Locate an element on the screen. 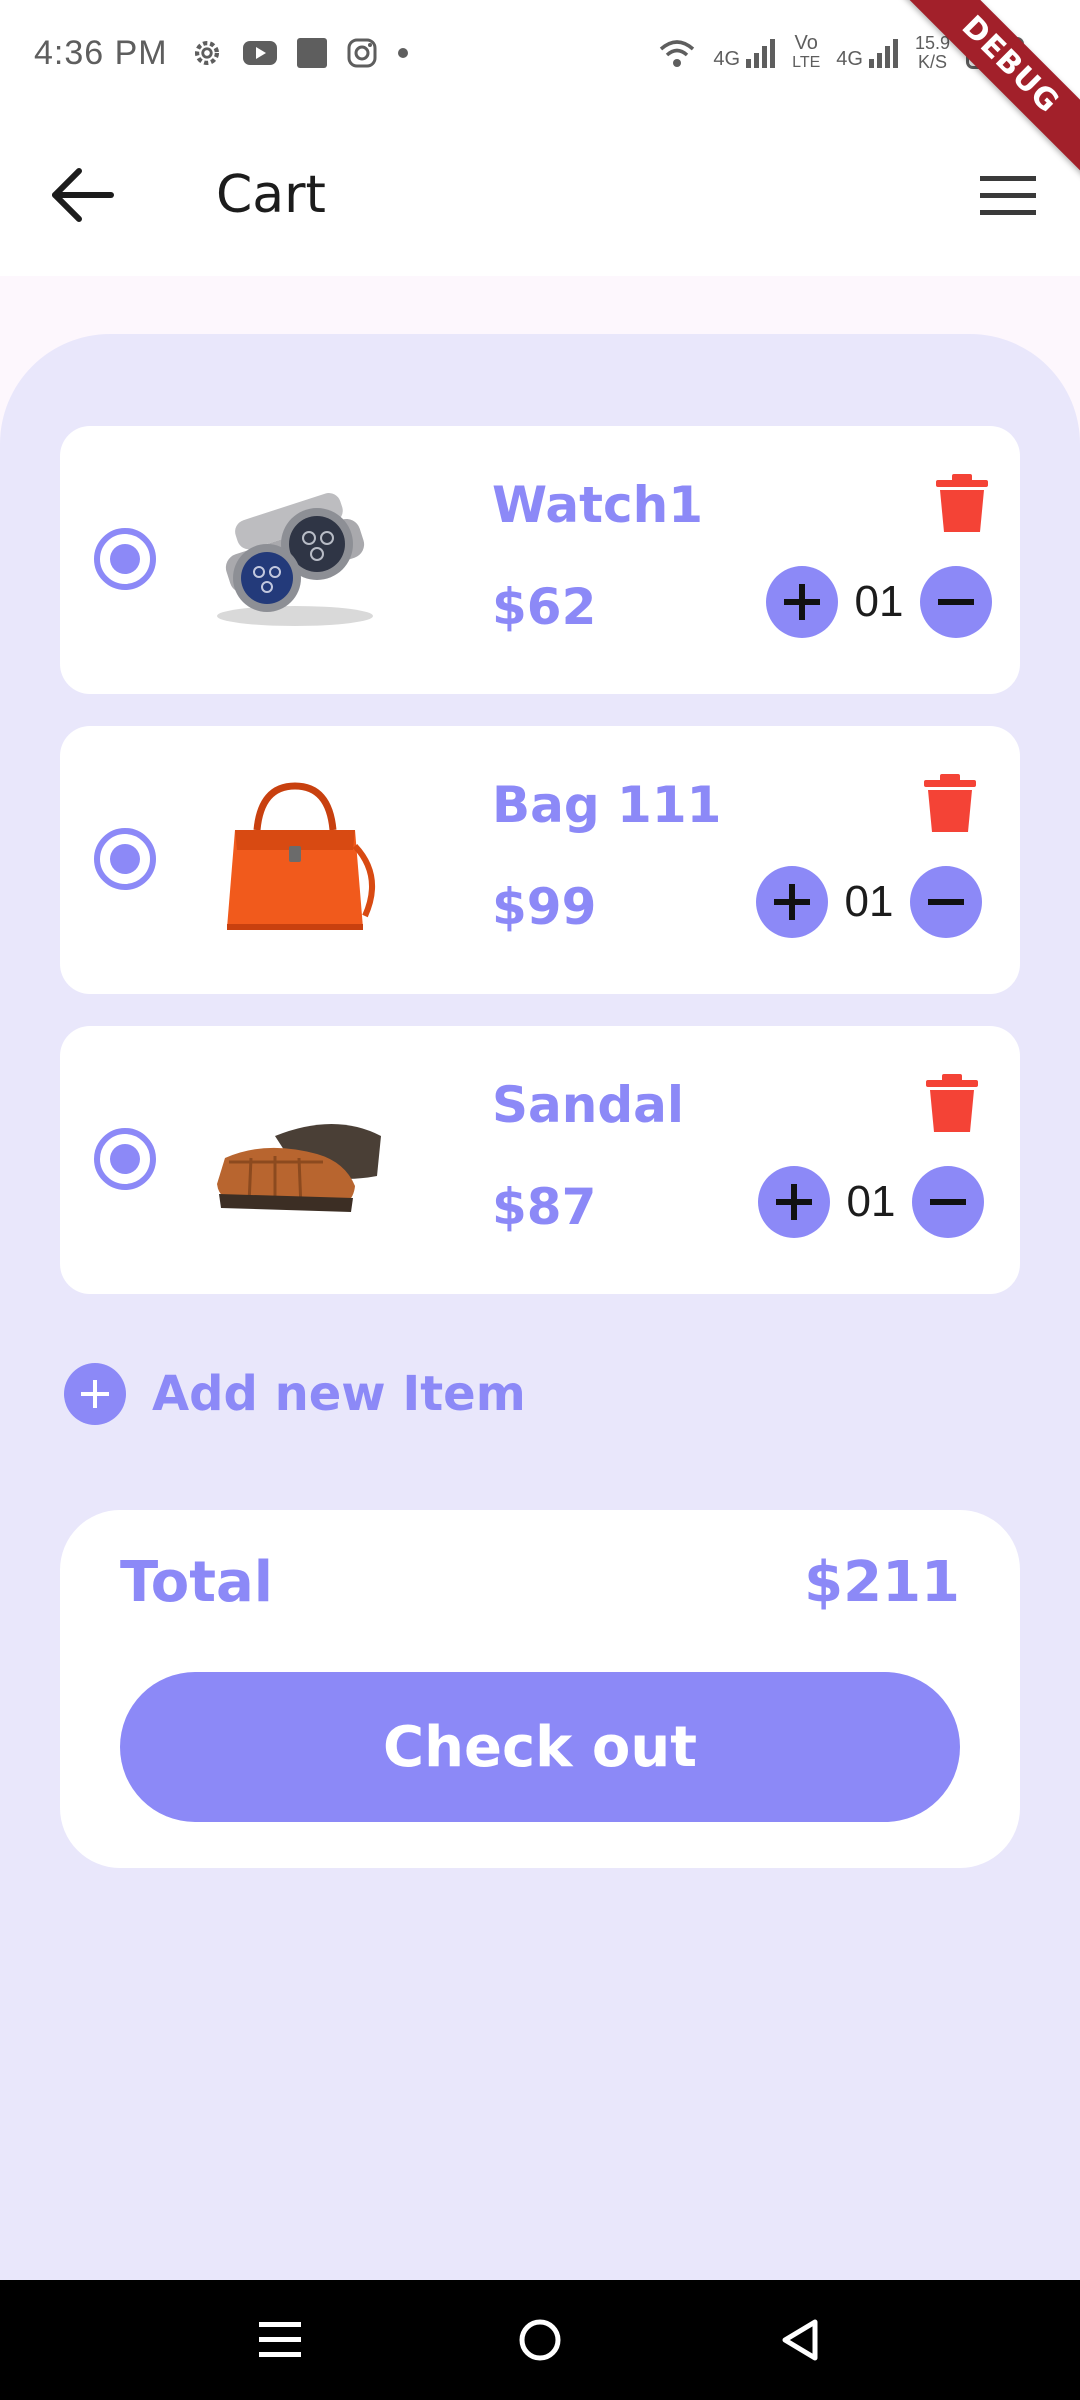 Image resolution: width=1080 pixels, height=2400 pixels. cart-item-card: Watch1 $62 01 is located at coordinates (540, 560).